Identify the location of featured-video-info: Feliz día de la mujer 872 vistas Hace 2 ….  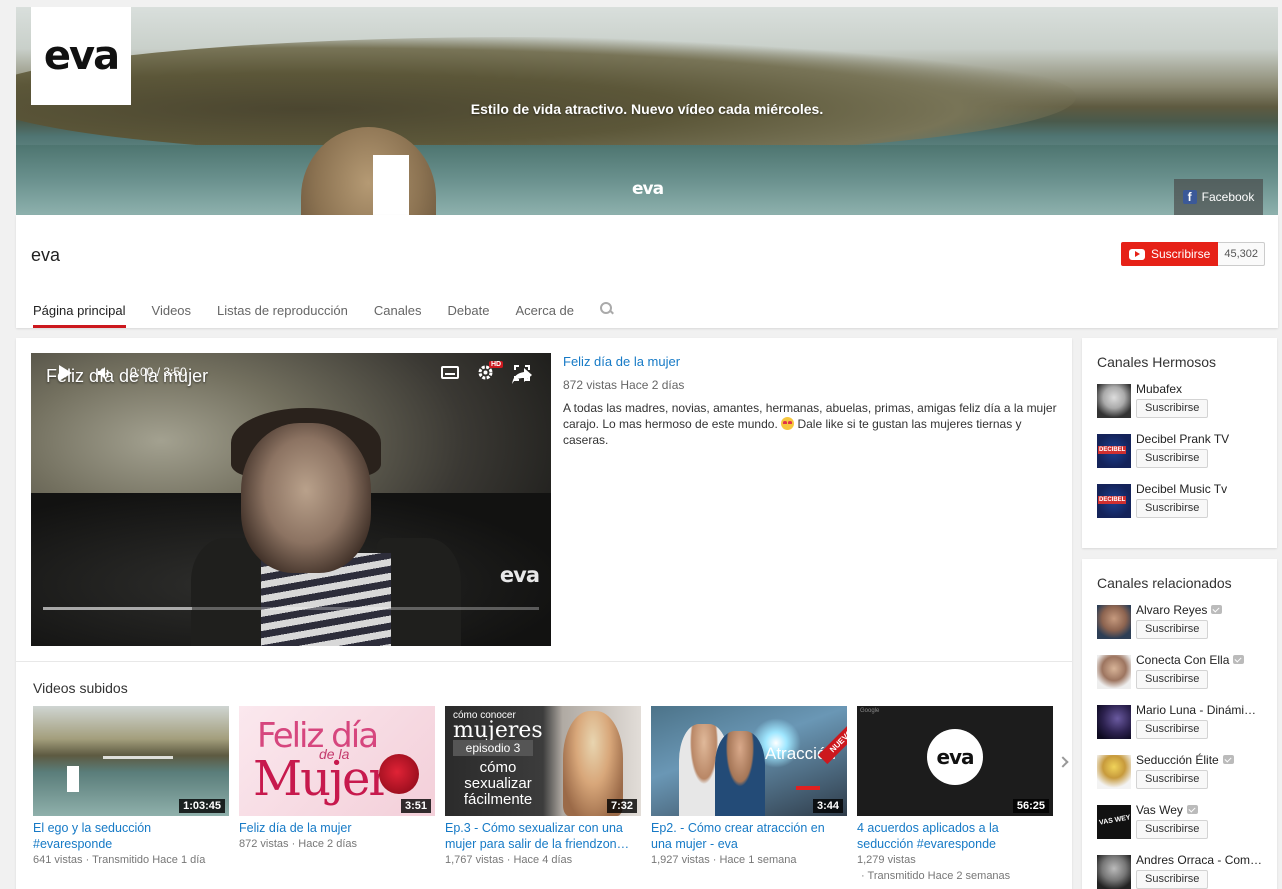
(811, 401).